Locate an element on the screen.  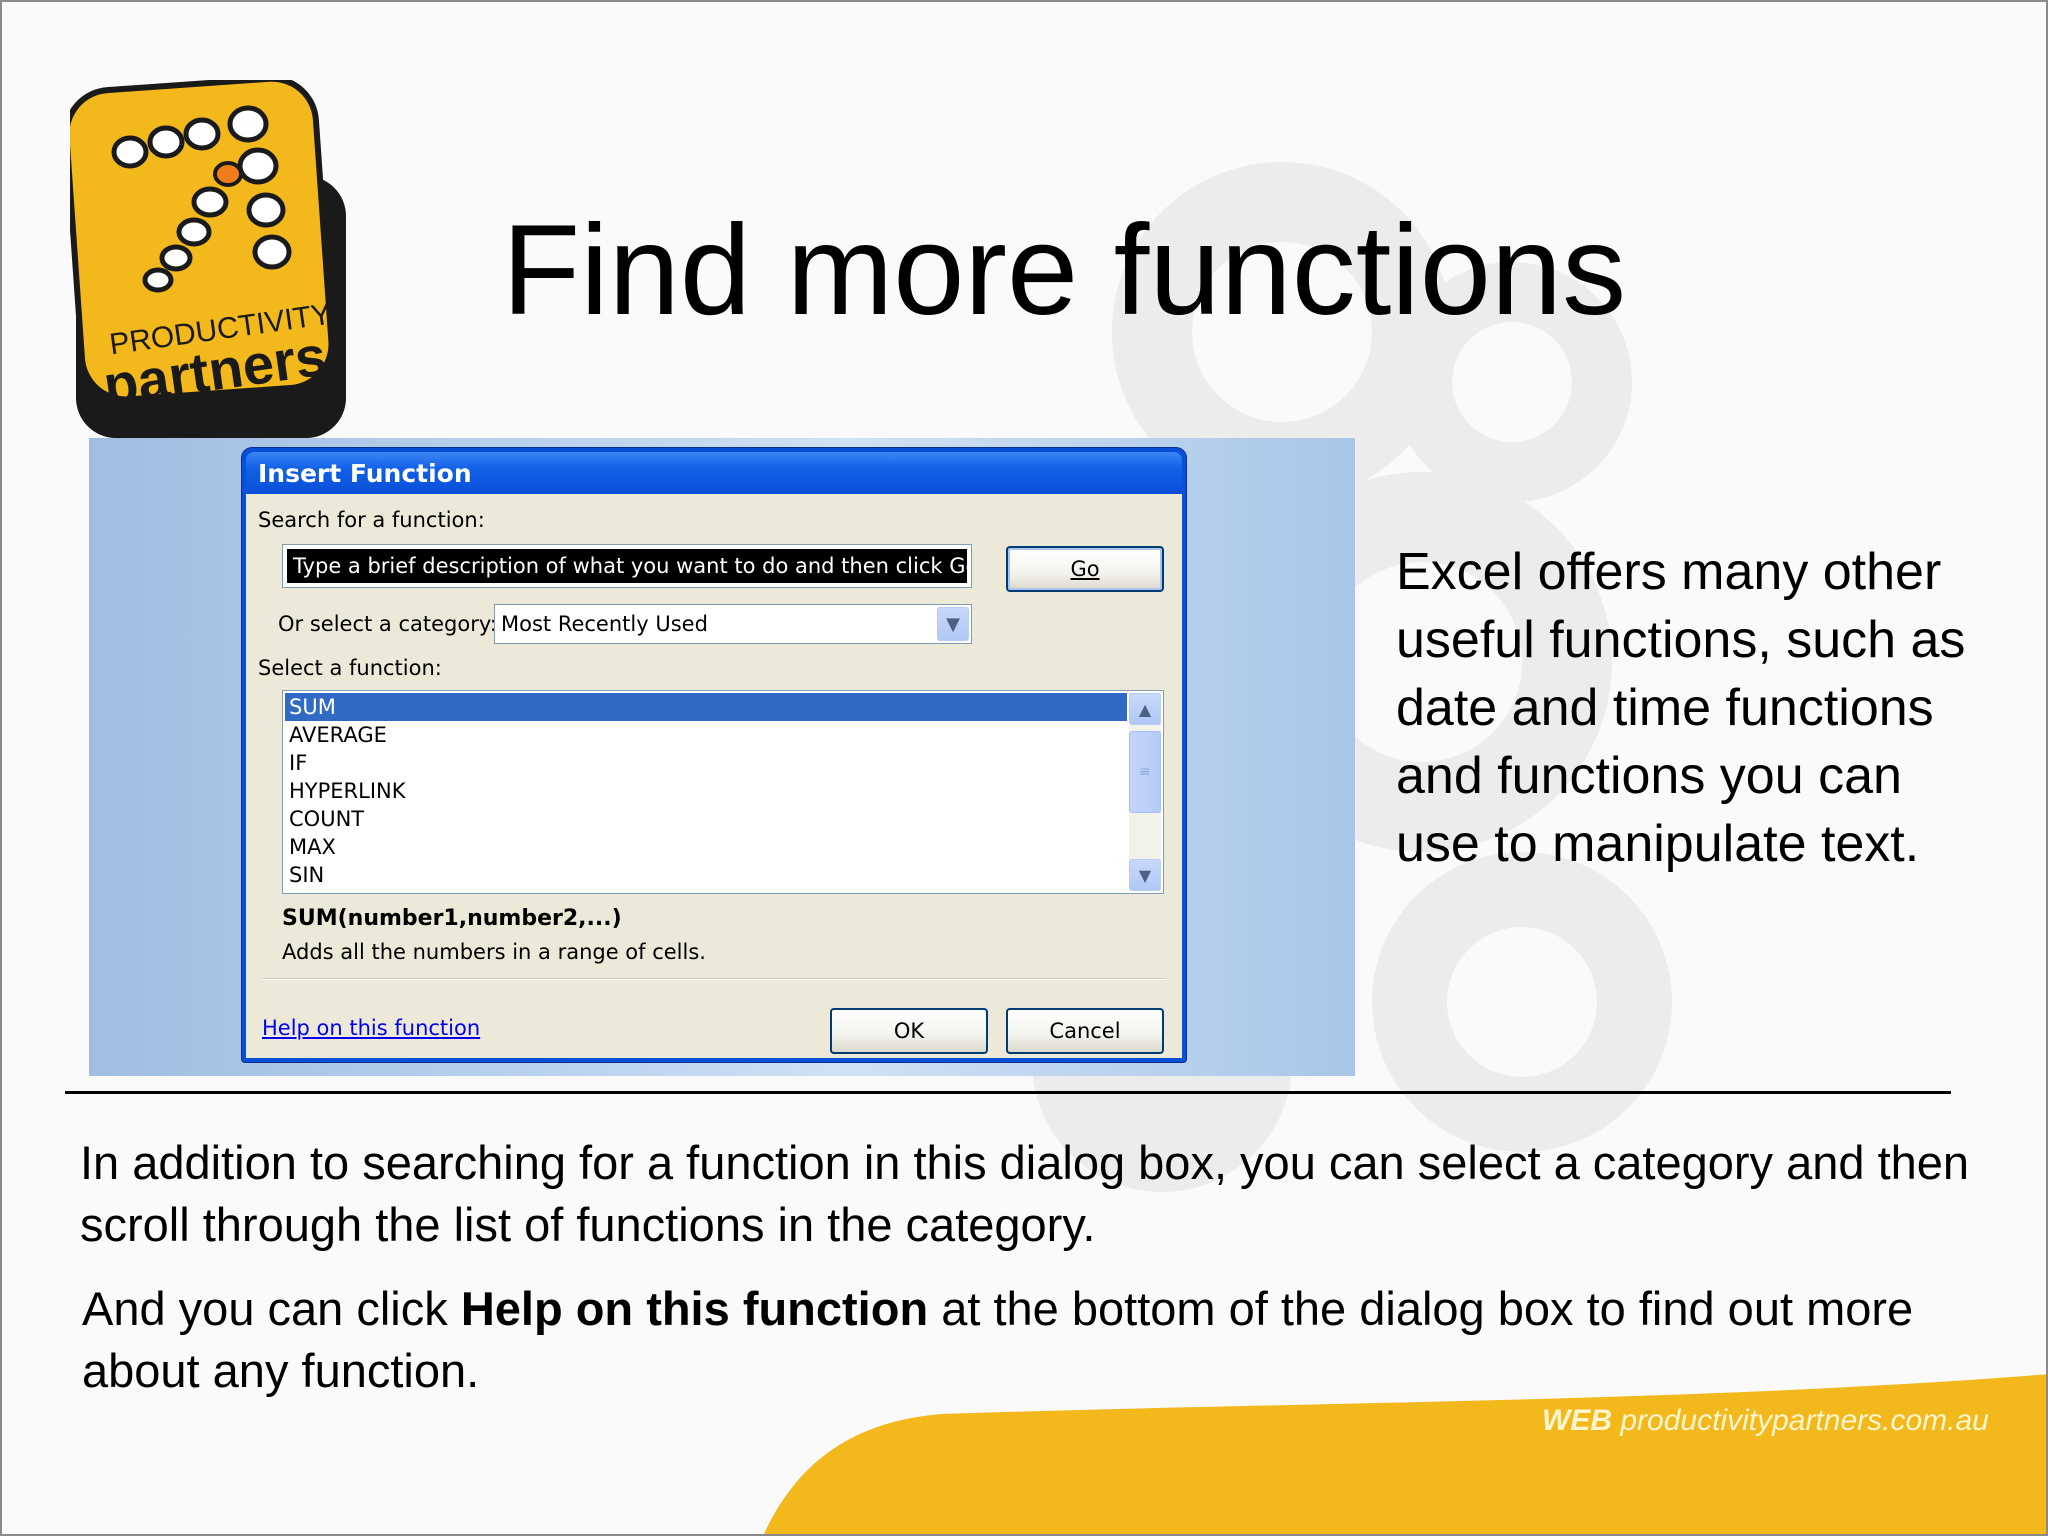
footer-wave is located at coordinates (1404, 1454).